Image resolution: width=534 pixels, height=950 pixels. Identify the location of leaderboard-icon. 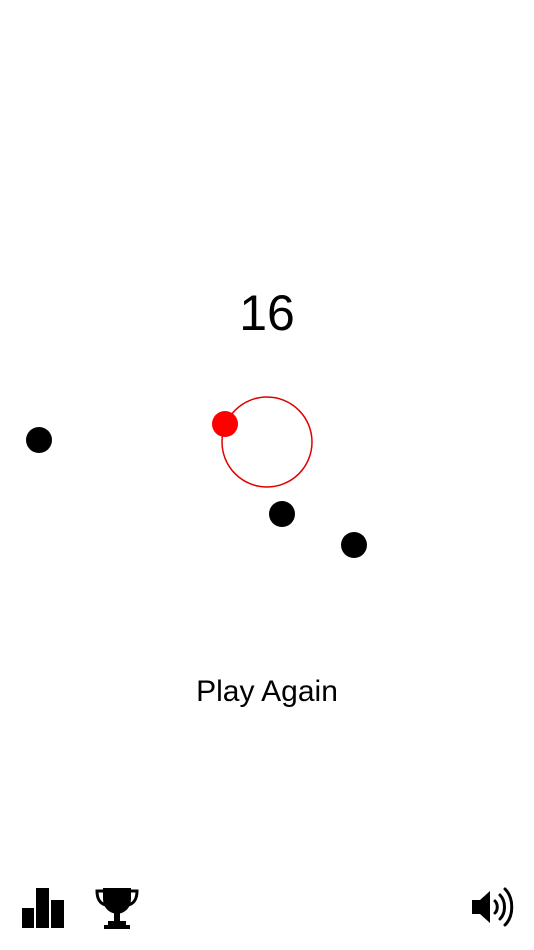
(43, 908).